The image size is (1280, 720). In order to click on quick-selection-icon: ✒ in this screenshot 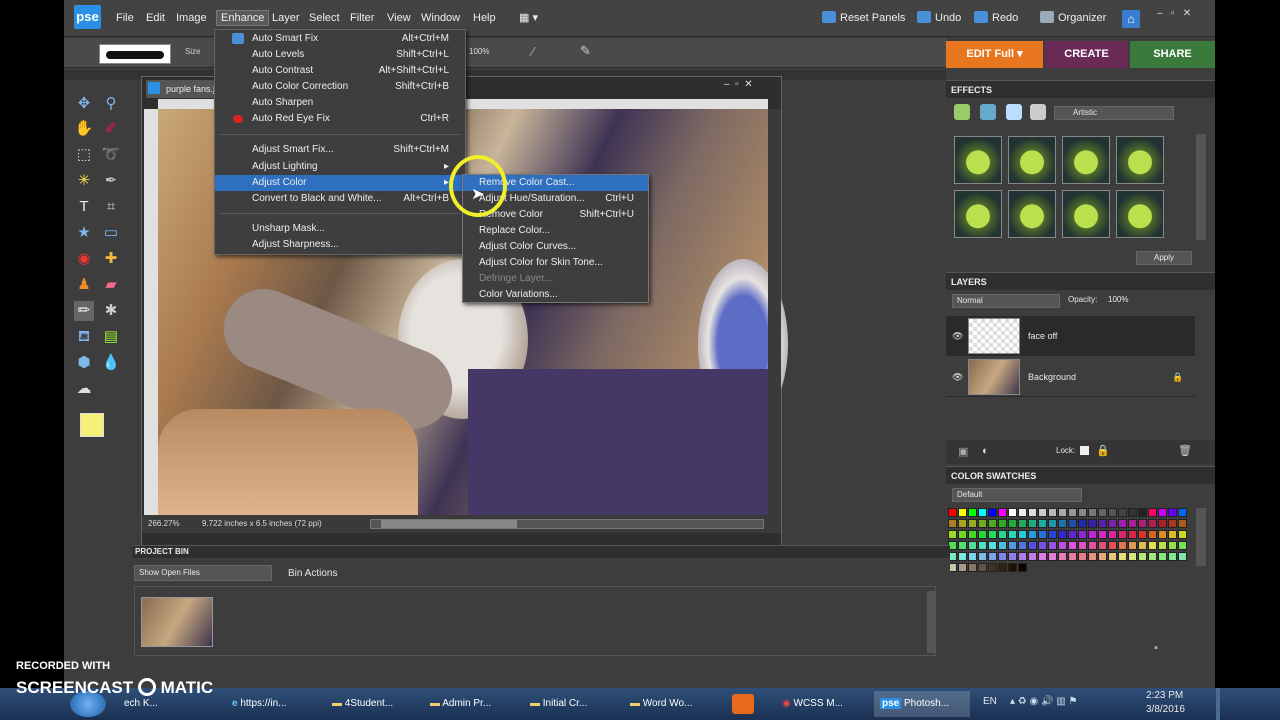, I will do `click(111, 181)`.